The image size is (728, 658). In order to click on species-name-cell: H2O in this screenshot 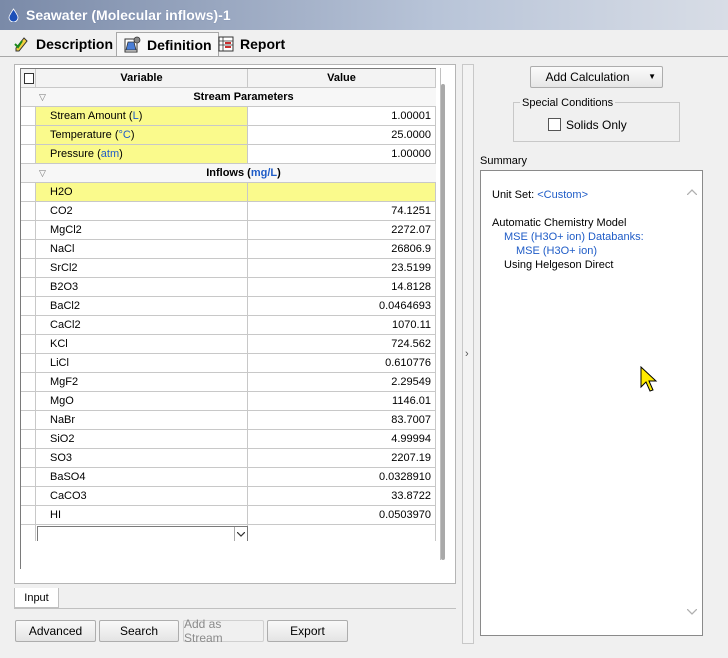, I will do `click(142, 192)`.